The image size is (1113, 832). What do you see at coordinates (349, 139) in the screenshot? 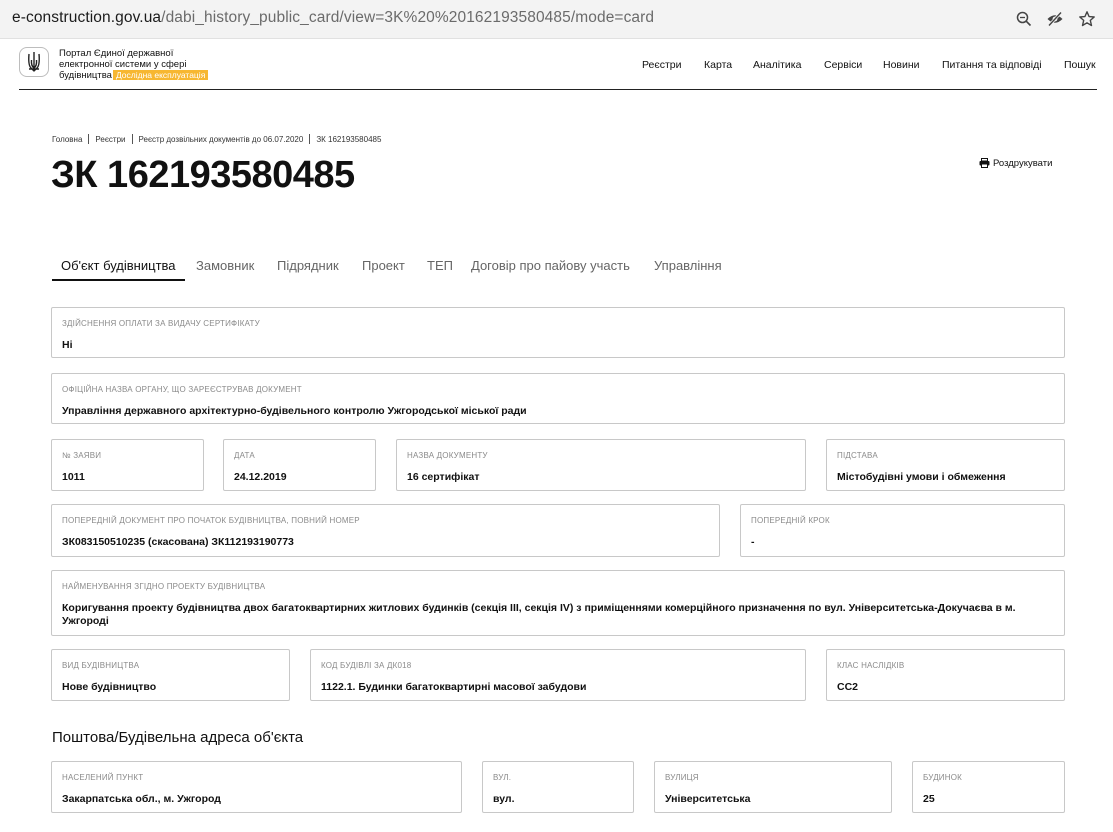
I see `breadcrumb-current: ЗК 162193580485` at bounding box center [349, 139].